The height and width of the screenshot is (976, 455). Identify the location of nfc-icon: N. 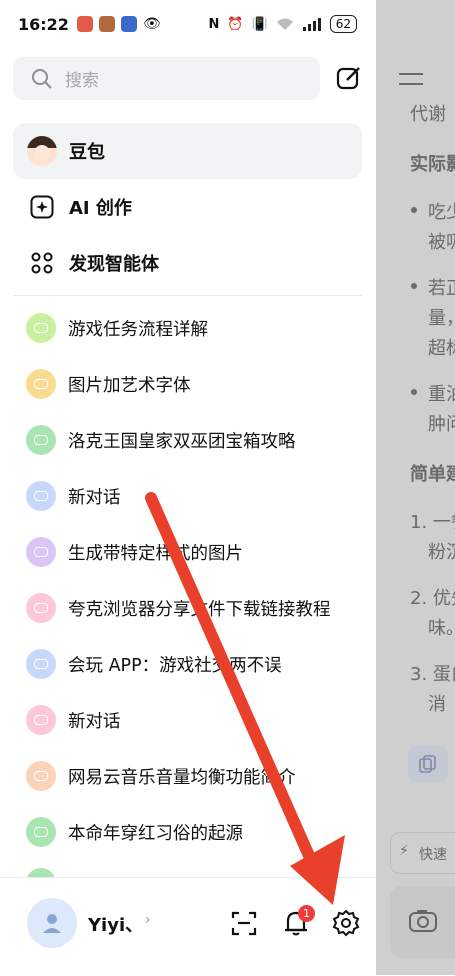
(214, 24).